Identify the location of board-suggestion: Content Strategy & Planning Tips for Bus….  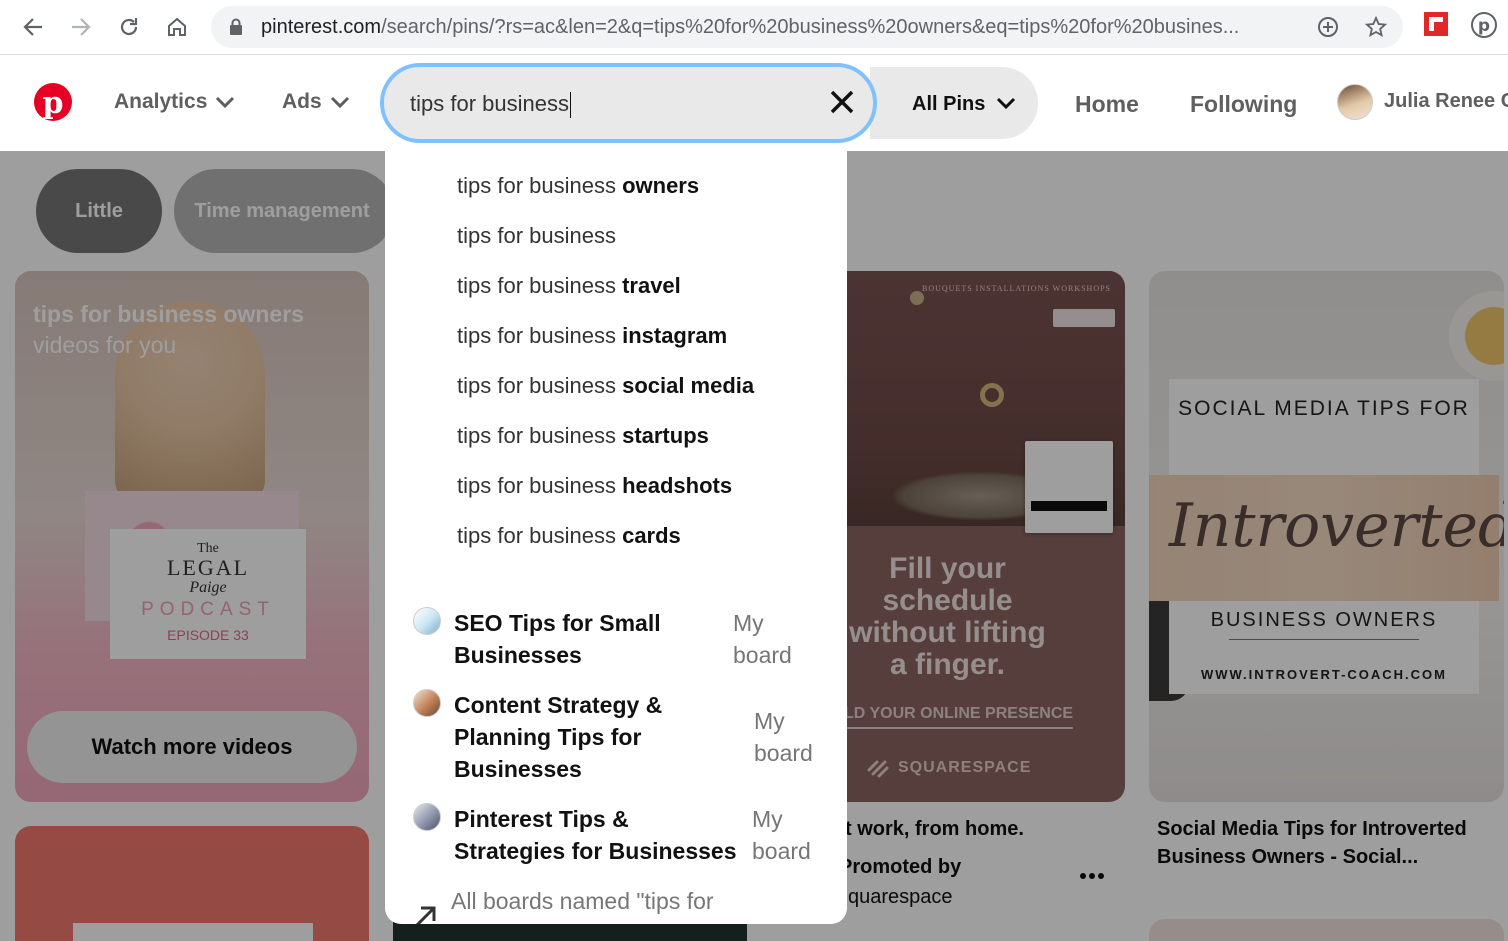
(623, 737).